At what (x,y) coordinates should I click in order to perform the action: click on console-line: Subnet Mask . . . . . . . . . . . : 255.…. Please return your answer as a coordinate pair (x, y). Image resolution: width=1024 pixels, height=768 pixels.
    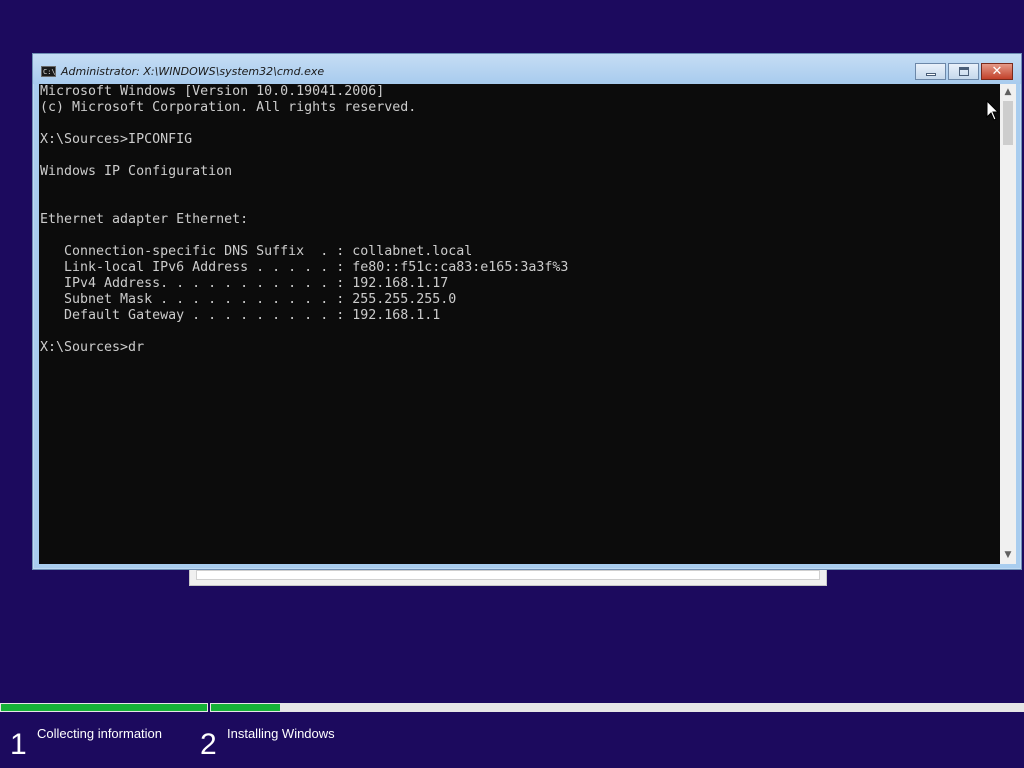
    Looking at the image, I should click on (248, 299).